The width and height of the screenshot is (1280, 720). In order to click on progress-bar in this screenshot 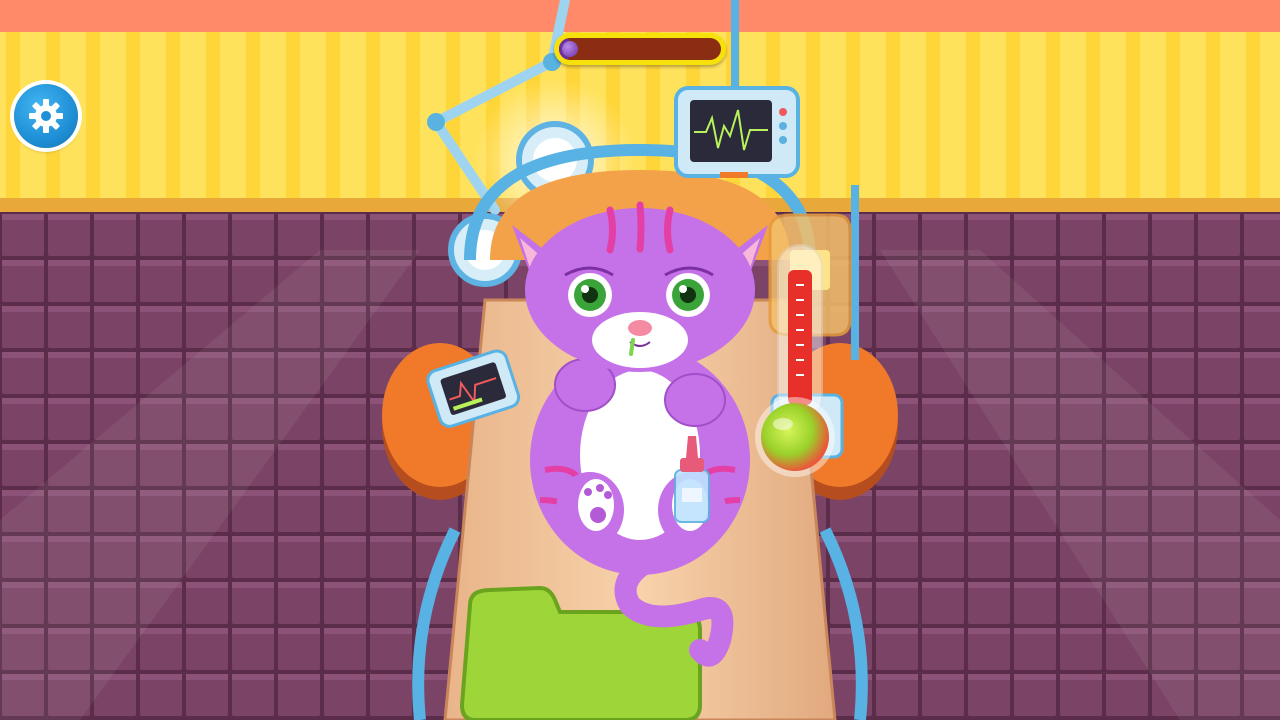, I will do `click(640, 49)`.